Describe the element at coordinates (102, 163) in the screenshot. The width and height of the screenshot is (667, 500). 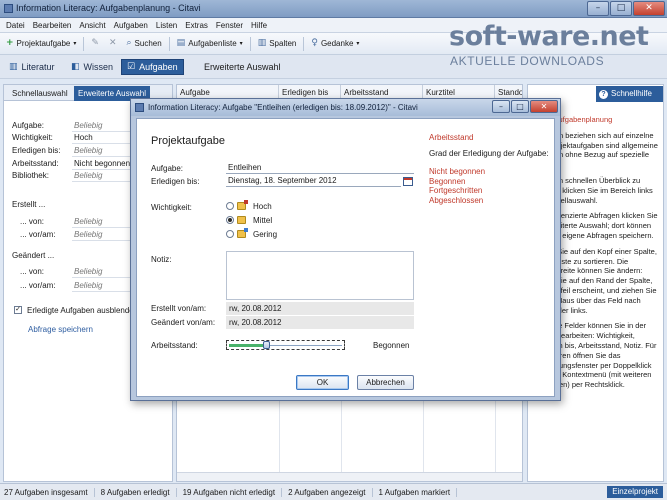
I see `filter-arbeitsstand-value: Nicht begonnen` at that location.